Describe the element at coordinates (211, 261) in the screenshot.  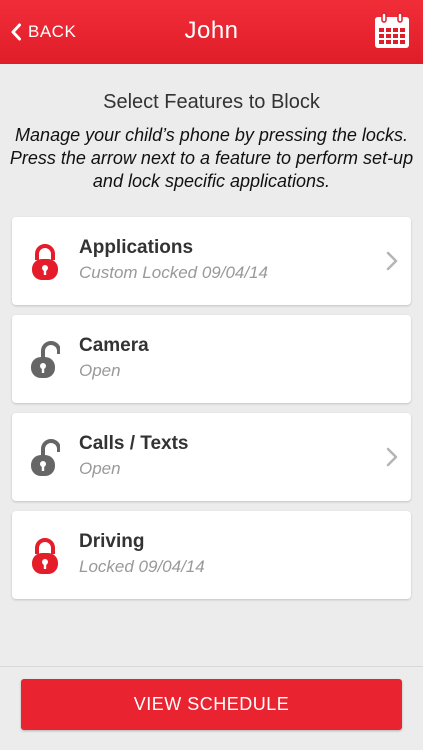
I see `feature-card-applications: Applications Custom Locked 09/04/14` at that location.